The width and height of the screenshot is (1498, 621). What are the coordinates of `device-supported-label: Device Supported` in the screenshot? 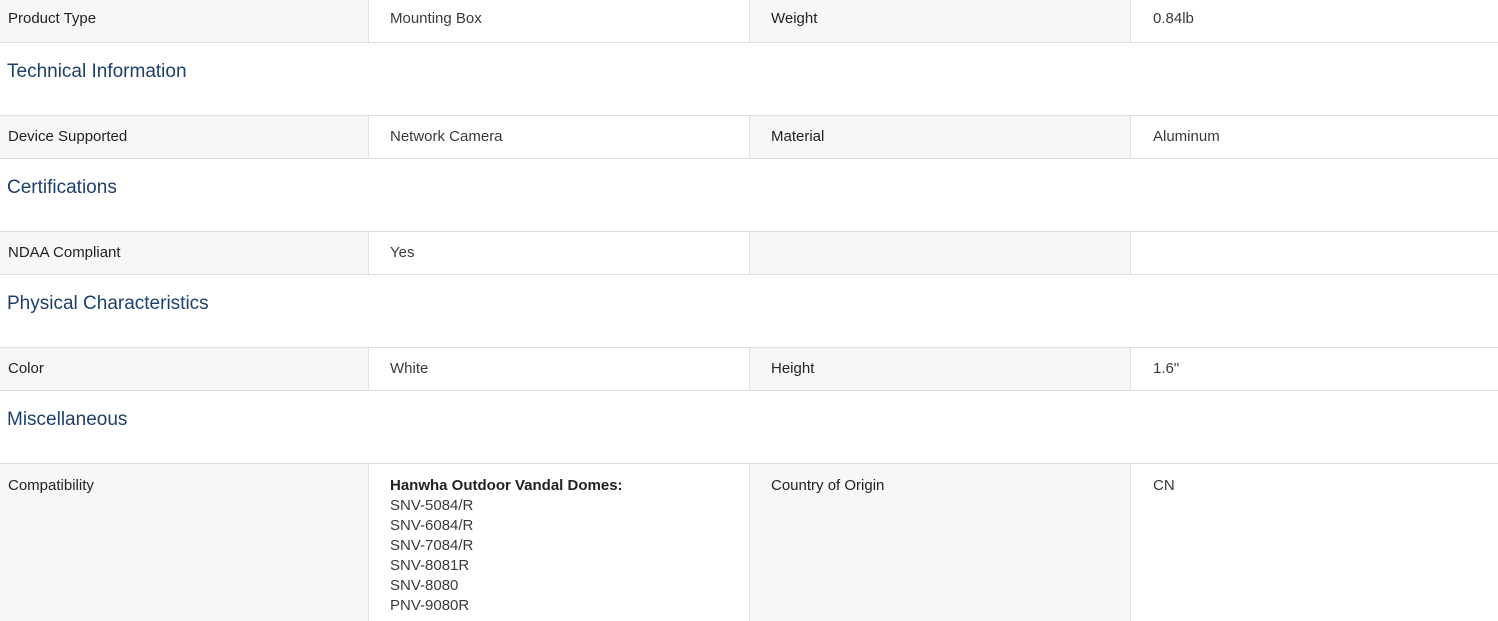 It's located at (184, 137).